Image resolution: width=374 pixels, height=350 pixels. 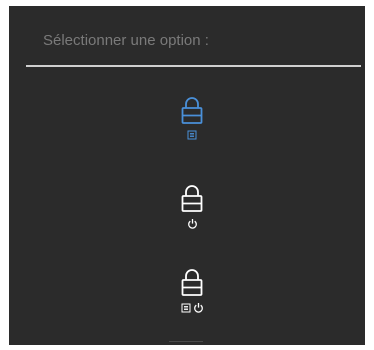 What do you see at coordinates (192, 129) in the screenshot?
I see `option-lock-menu` at bounding box center [192, 129].